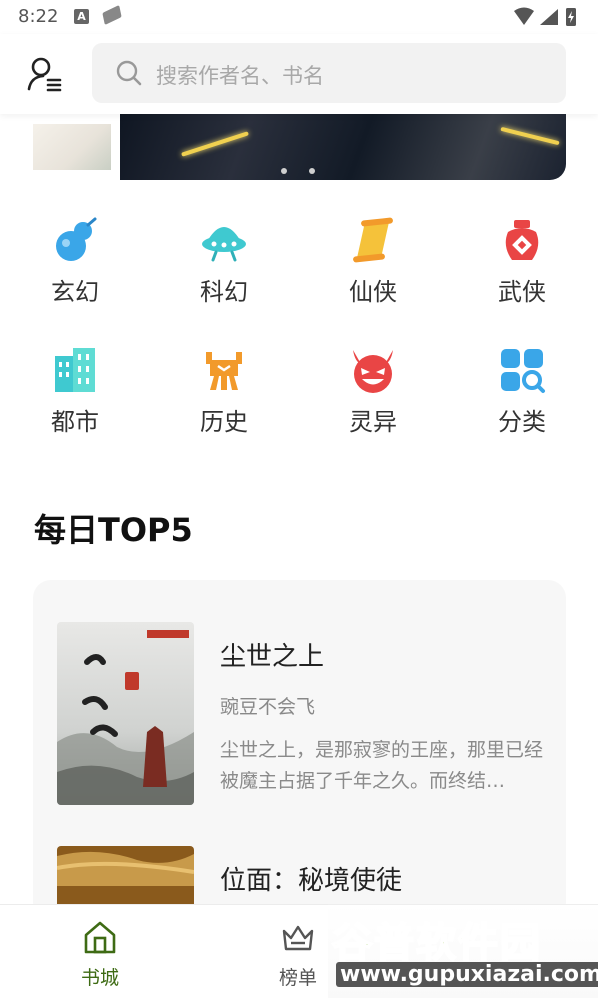  What do you see at coordinates (523, 371) in the screenshot?
I see `grid-search-icon` at bounding box center [523, 371].